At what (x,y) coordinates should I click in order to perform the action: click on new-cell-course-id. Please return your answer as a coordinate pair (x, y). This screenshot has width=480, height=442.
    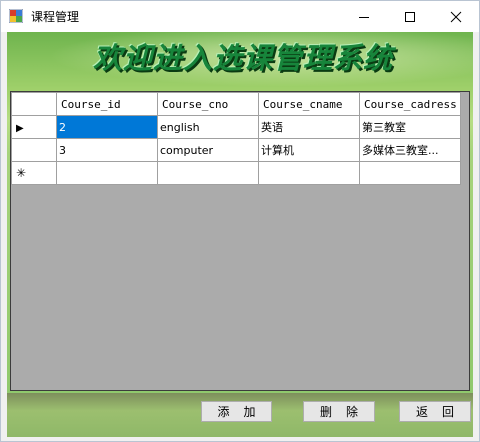
    Looking at the image, I should click on (107, 173).